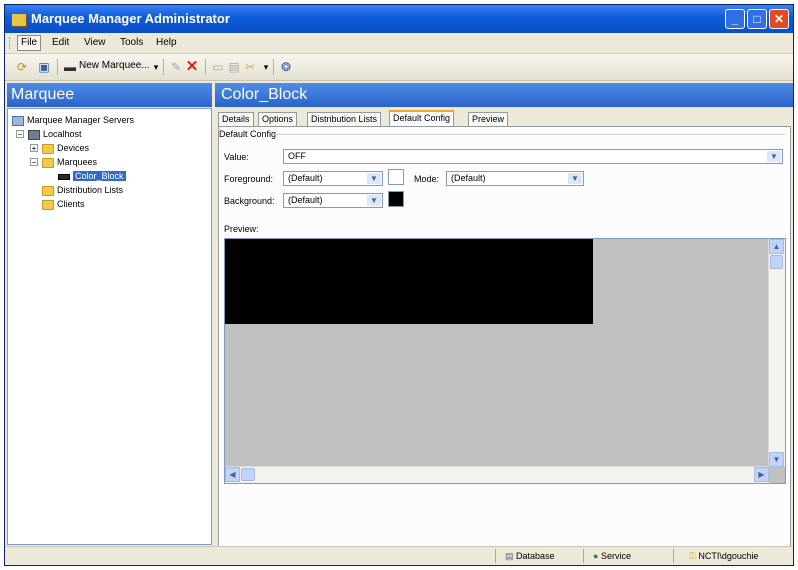 This screenshot has width=798, height=570. I want to click on foreground-color-swatch, so click(396, 177).